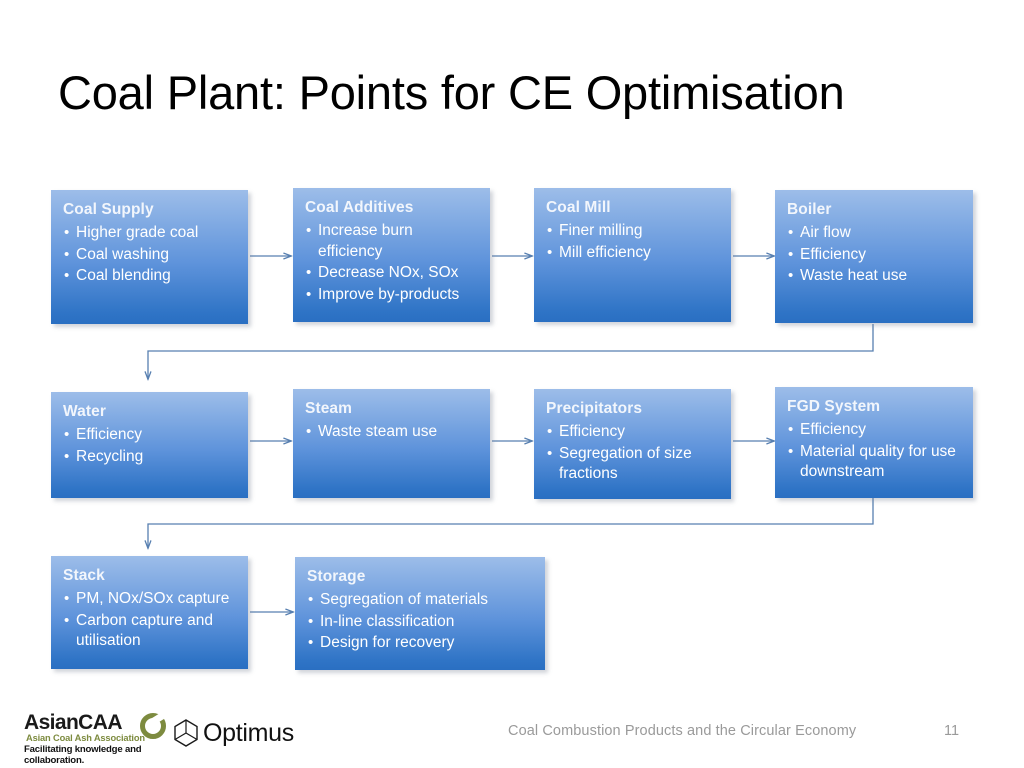 The width and height of the screenshot is (1024, 768). Describe the element at coordinates (391, 443) in the screenshot. I see `flow-box-steam: Steam Waste steam use` at that location.